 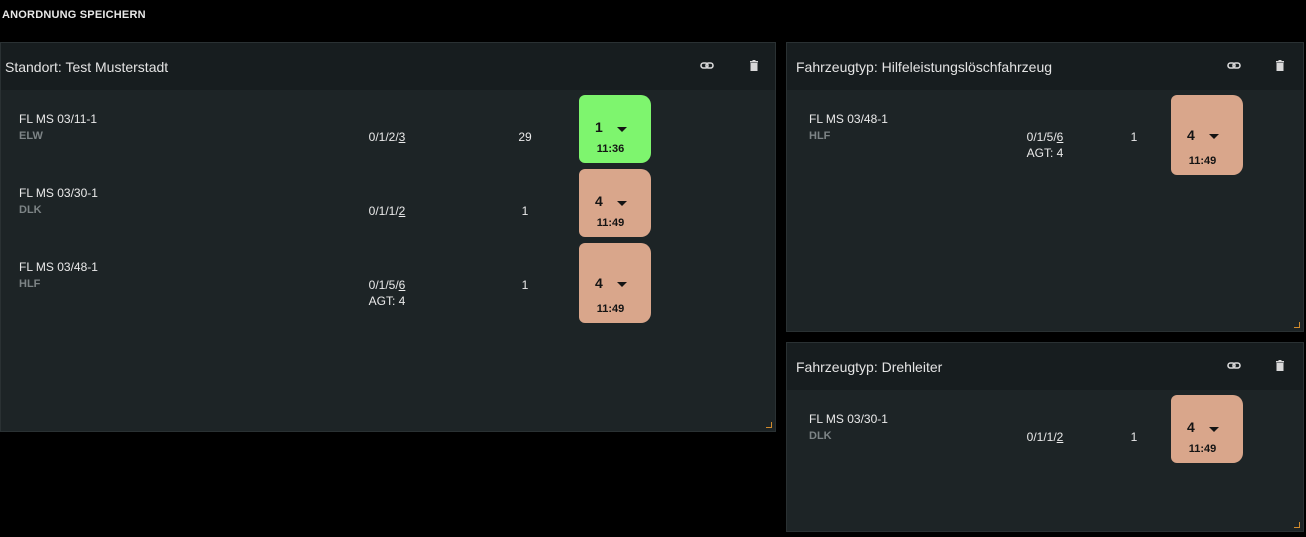 I want to click on vehicle-type: ELW, so click(x=31, y=136).